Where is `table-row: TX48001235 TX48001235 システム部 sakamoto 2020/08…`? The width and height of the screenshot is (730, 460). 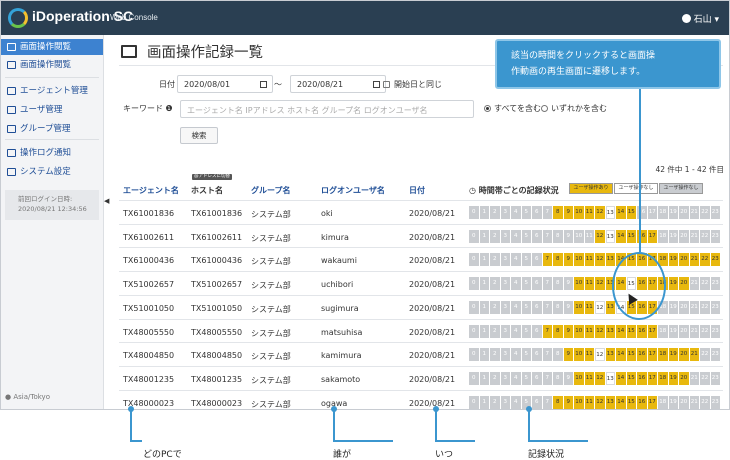 table-row: TX48001235 TX48001235 システム部 sakamoto 2020/08… is located at coordinates (421, 377).